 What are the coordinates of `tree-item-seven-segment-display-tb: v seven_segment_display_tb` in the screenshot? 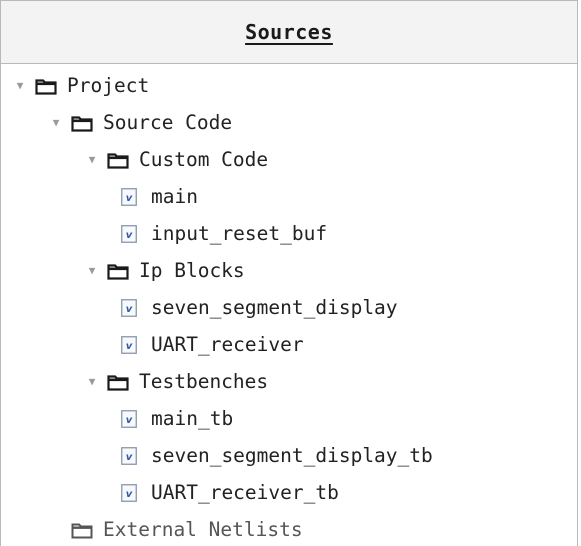 It's located at (289, 455).